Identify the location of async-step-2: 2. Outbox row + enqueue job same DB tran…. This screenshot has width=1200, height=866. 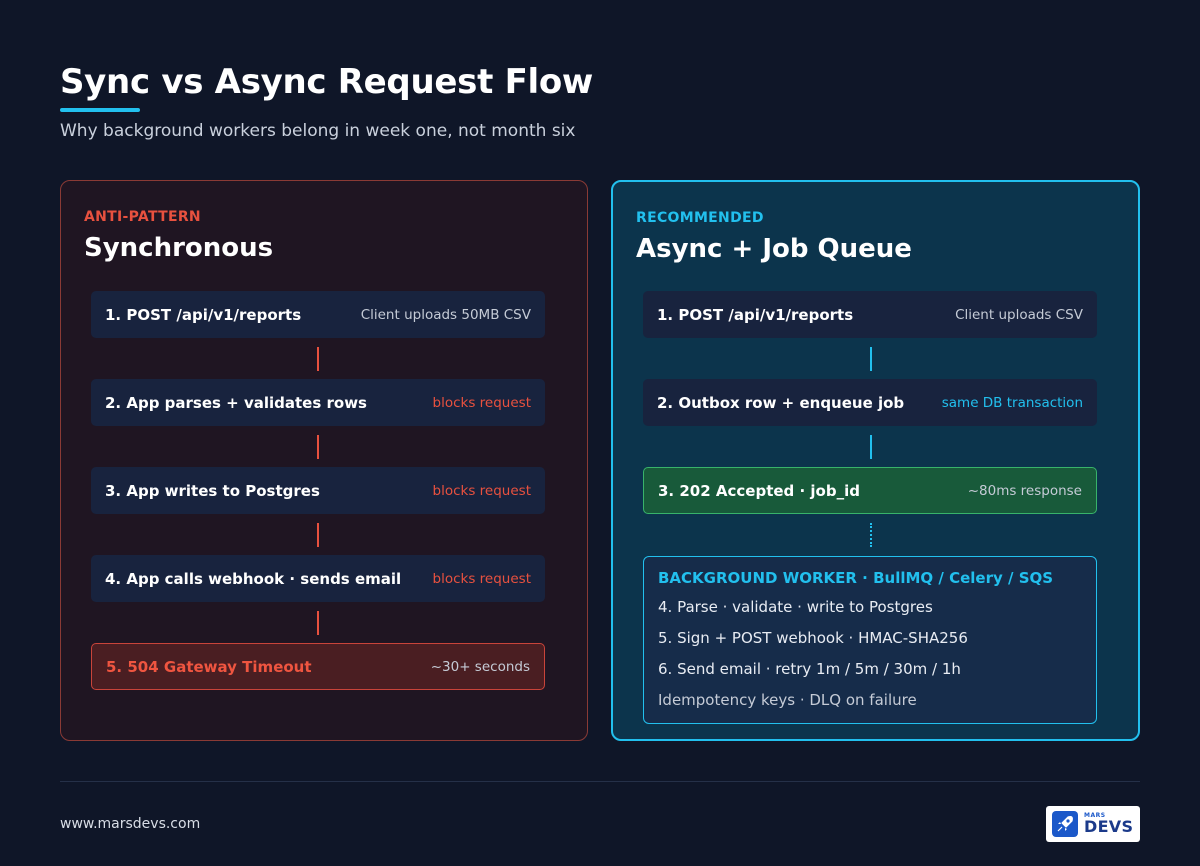
(870, 402).